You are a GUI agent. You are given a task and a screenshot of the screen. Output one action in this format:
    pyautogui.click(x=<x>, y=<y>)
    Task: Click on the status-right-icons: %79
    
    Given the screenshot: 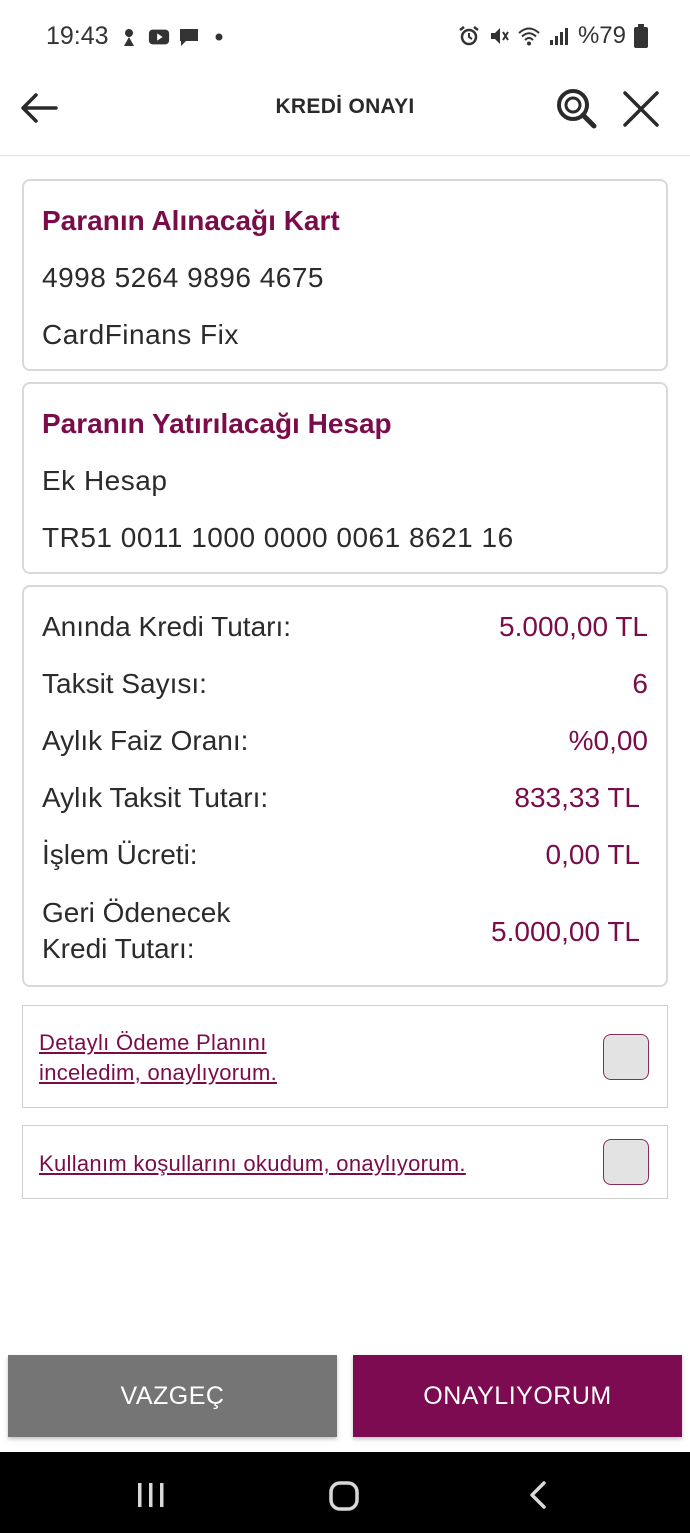 What is the action you would take?
    pyautogui.click(x=553, y=36)
    